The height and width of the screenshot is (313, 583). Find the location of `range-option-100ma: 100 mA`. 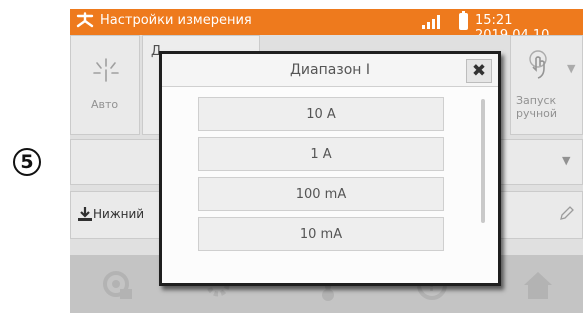

range-option-100ma: 100 mA is located at coordinates (321, 194).